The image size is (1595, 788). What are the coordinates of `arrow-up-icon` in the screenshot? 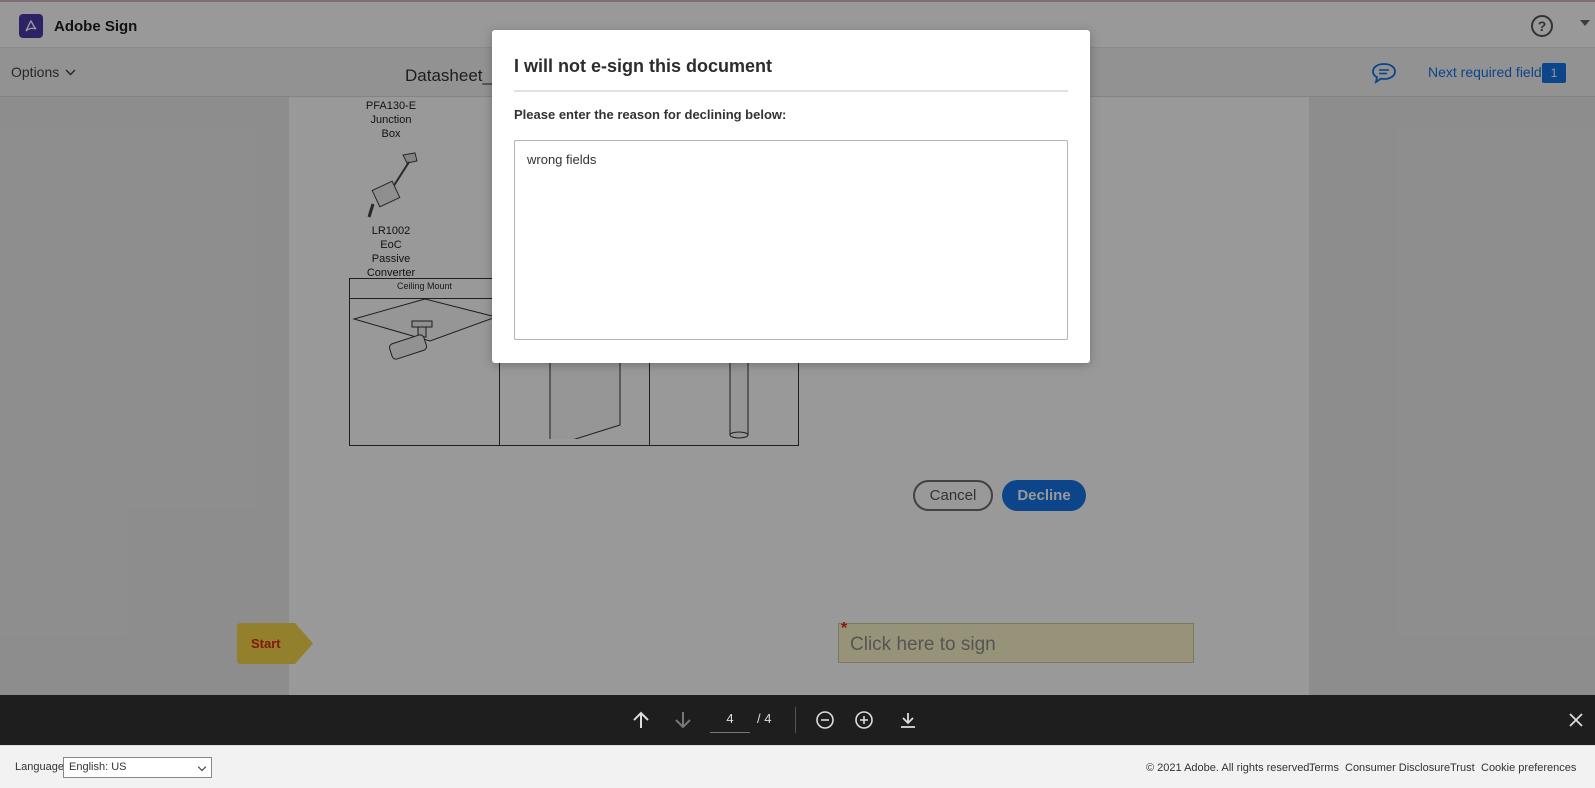 It's located at (641, 719).